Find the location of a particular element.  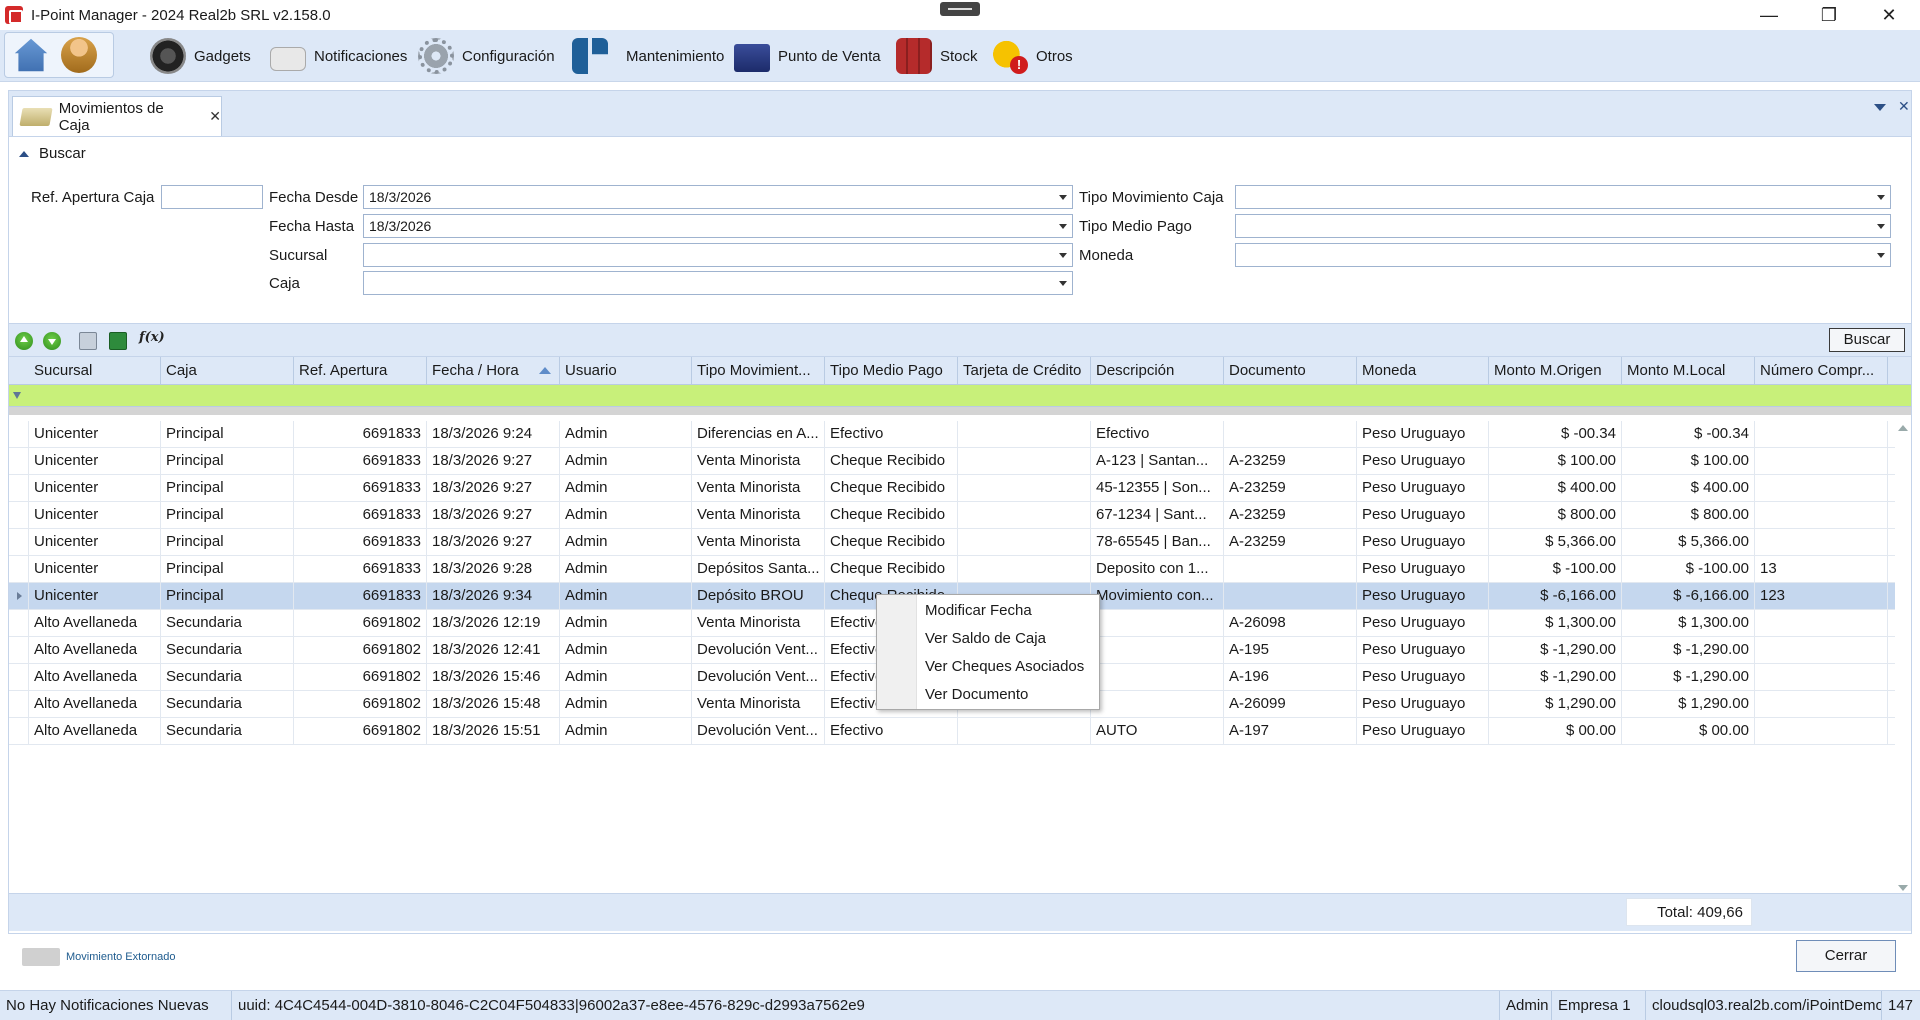

fecha-hasta-picker: 18/3/2026 is located at coordinates (718, 226).